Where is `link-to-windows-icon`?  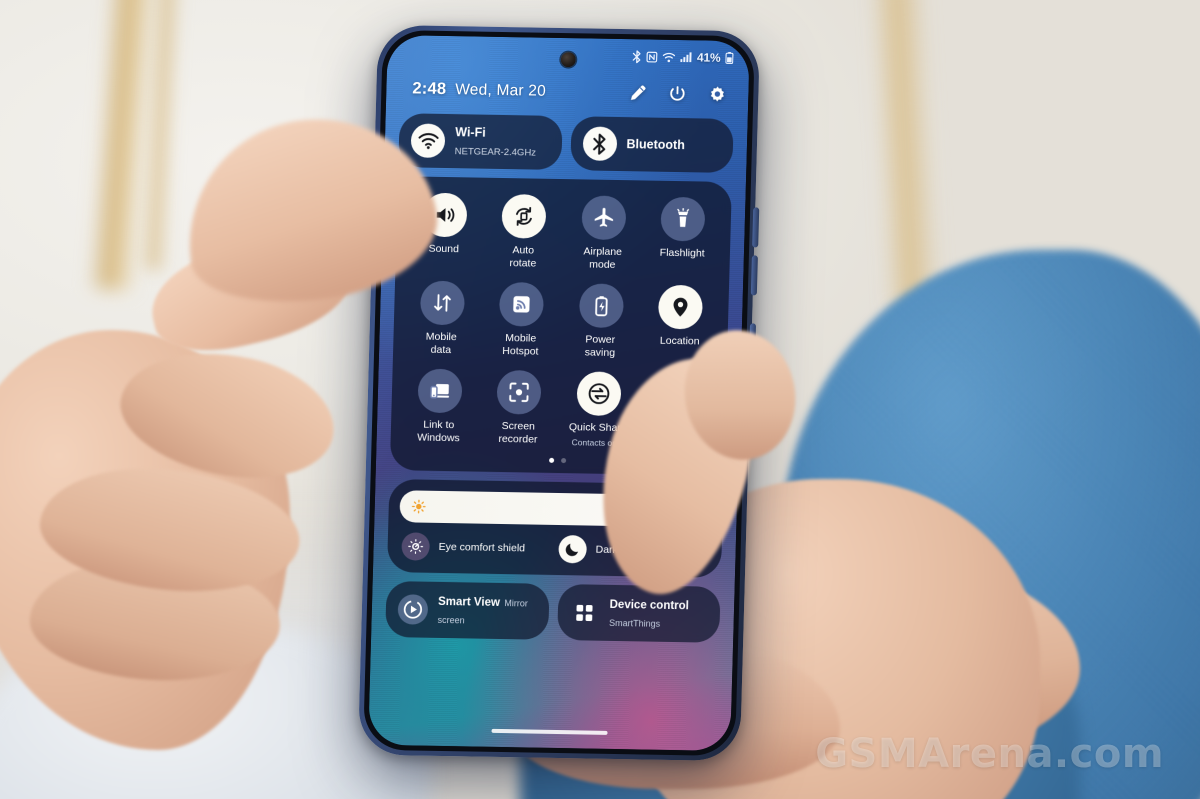
link-to-windows-icon is located at coordinates (440, 391).